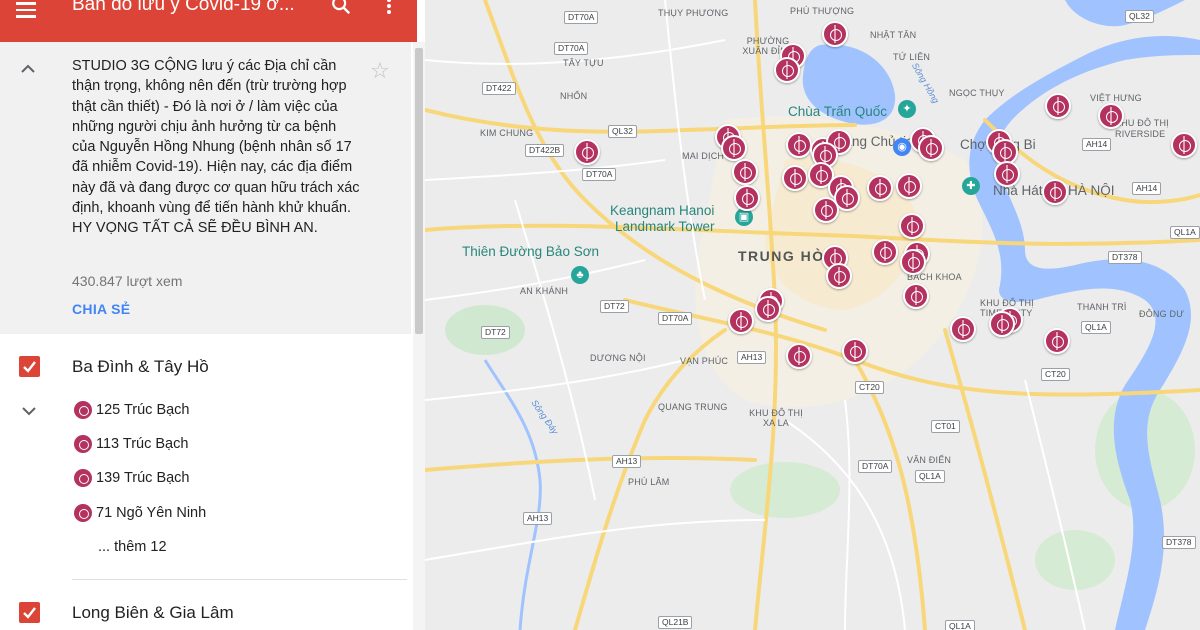  Describe the element at coordinates (1102, 307) in the screenshot. I see `map-label: THANH TRÌ` at that location.